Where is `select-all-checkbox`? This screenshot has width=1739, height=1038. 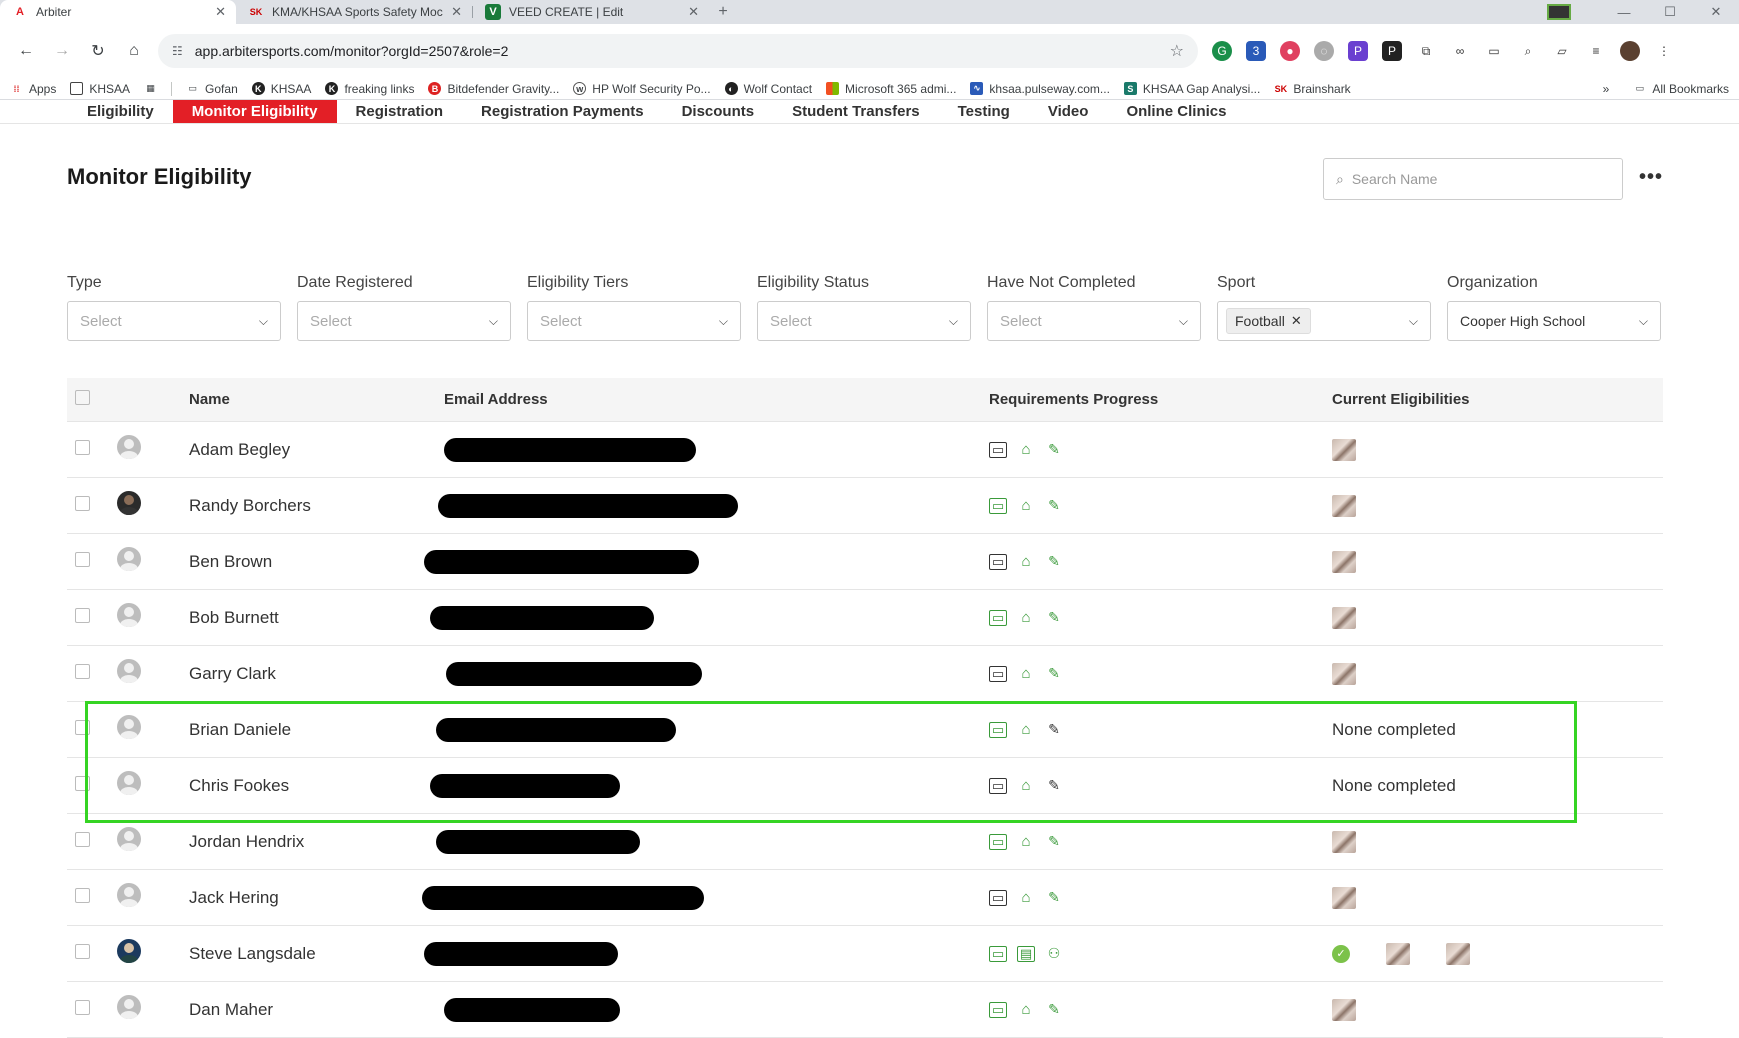
select-all-checkbox is located at coordinates (82, 397).